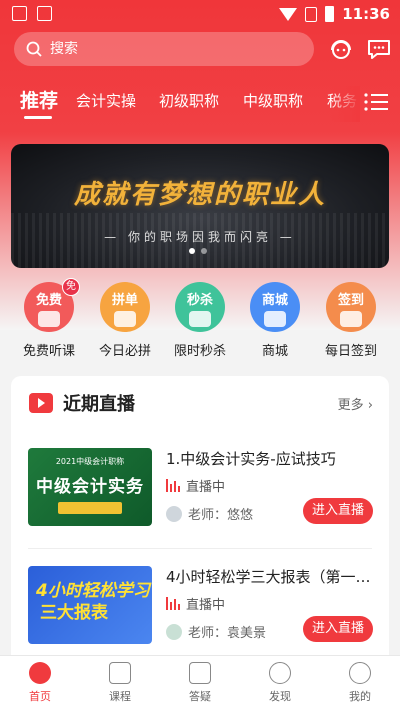 The image size is (400, 711). What do you see at coordinates (271, 458) in the screenshot?
I see `course-title: 1.中级会计实务-应试技巧` at bounding box center [271, 458].